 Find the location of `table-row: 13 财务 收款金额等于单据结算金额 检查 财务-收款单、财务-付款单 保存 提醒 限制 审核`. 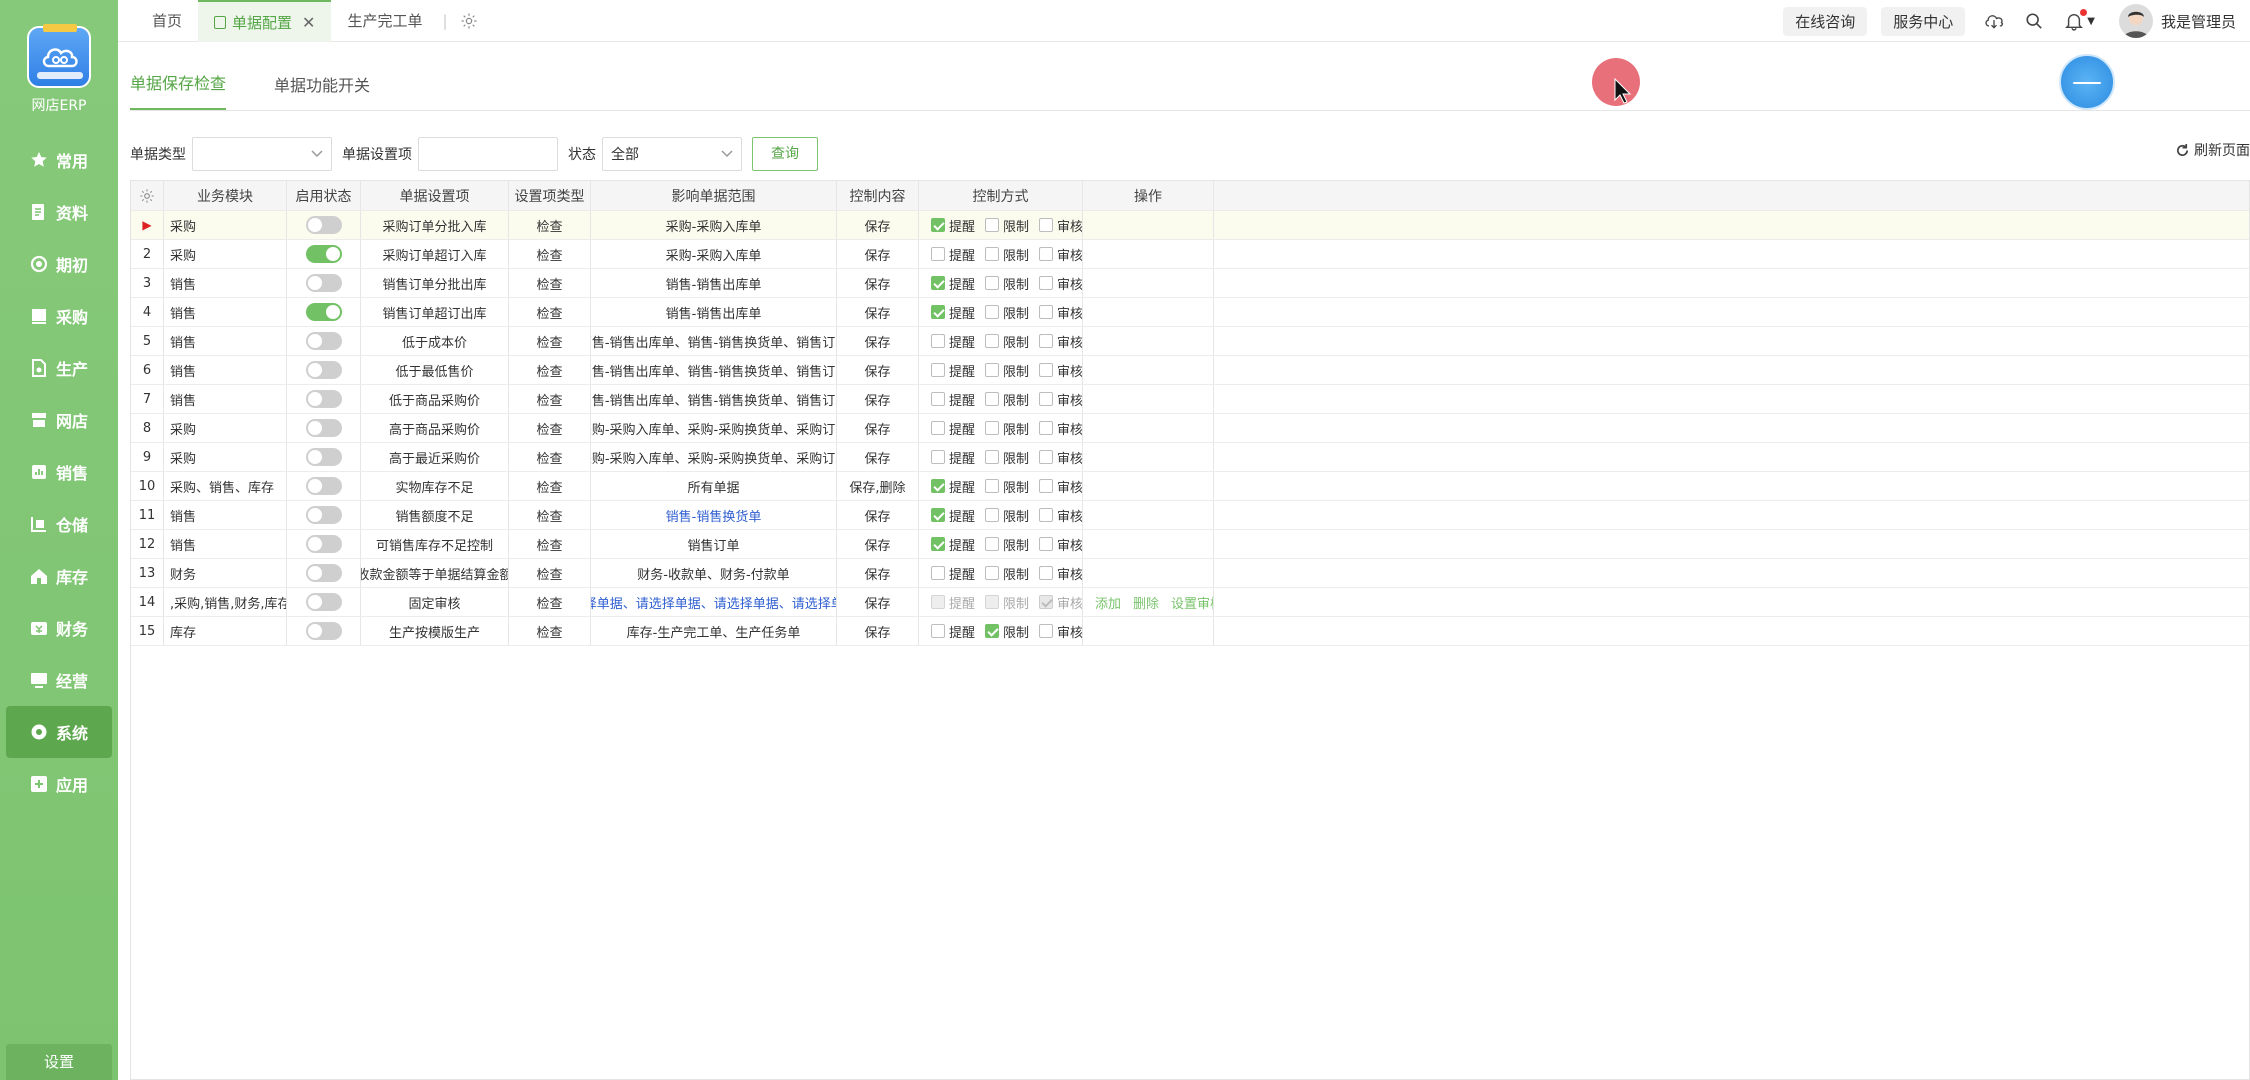

table-row: 13 财务 收款金额等于单据结算金额 检查 财务-收款单、财务-付款单 保存 提醒 限制 审核 is located at coordinates (1190, 573).